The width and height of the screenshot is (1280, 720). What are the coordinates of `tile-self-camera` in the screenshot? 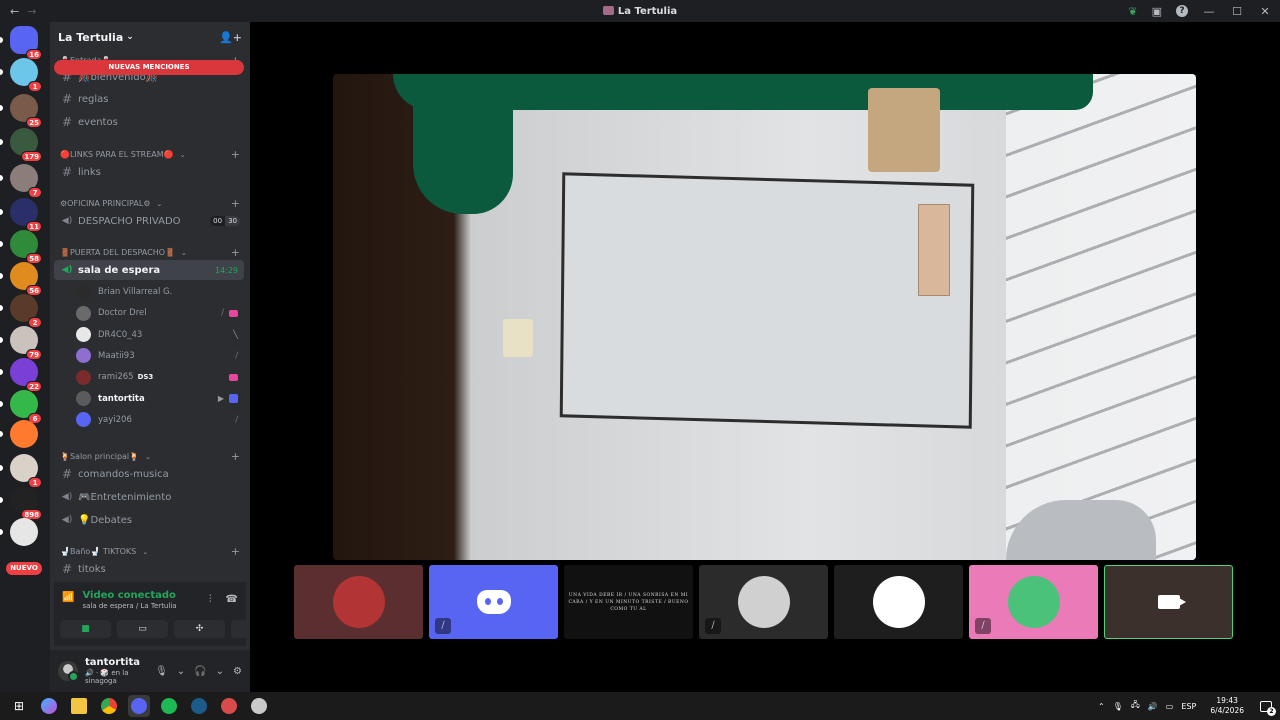 It's located at (1168, 602).